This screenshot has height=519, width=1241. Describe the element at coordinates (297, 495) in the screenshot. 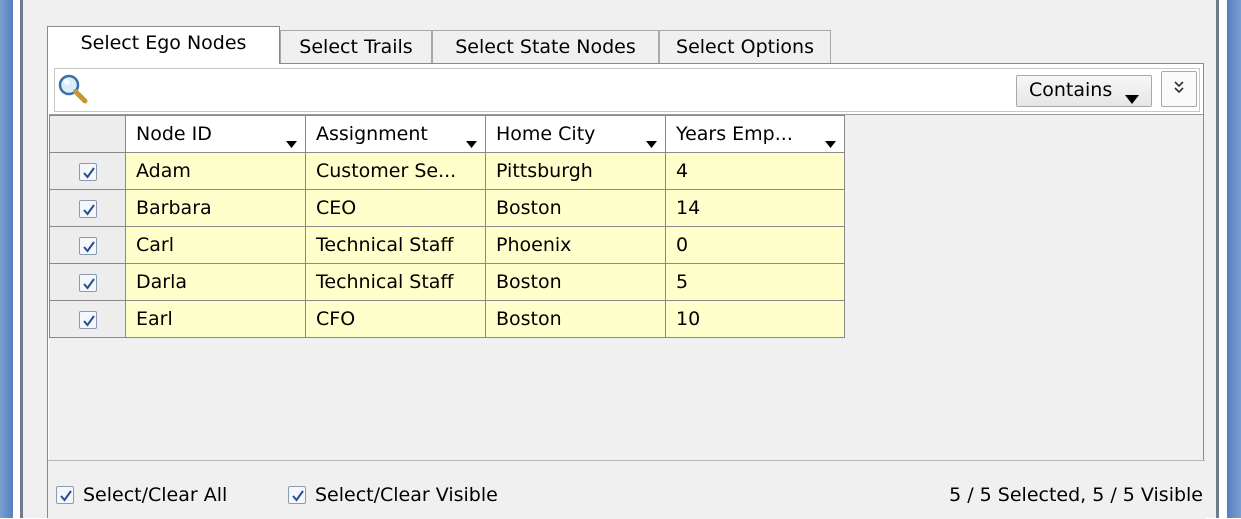

I see `select-visible-checkbox-box` at that location.